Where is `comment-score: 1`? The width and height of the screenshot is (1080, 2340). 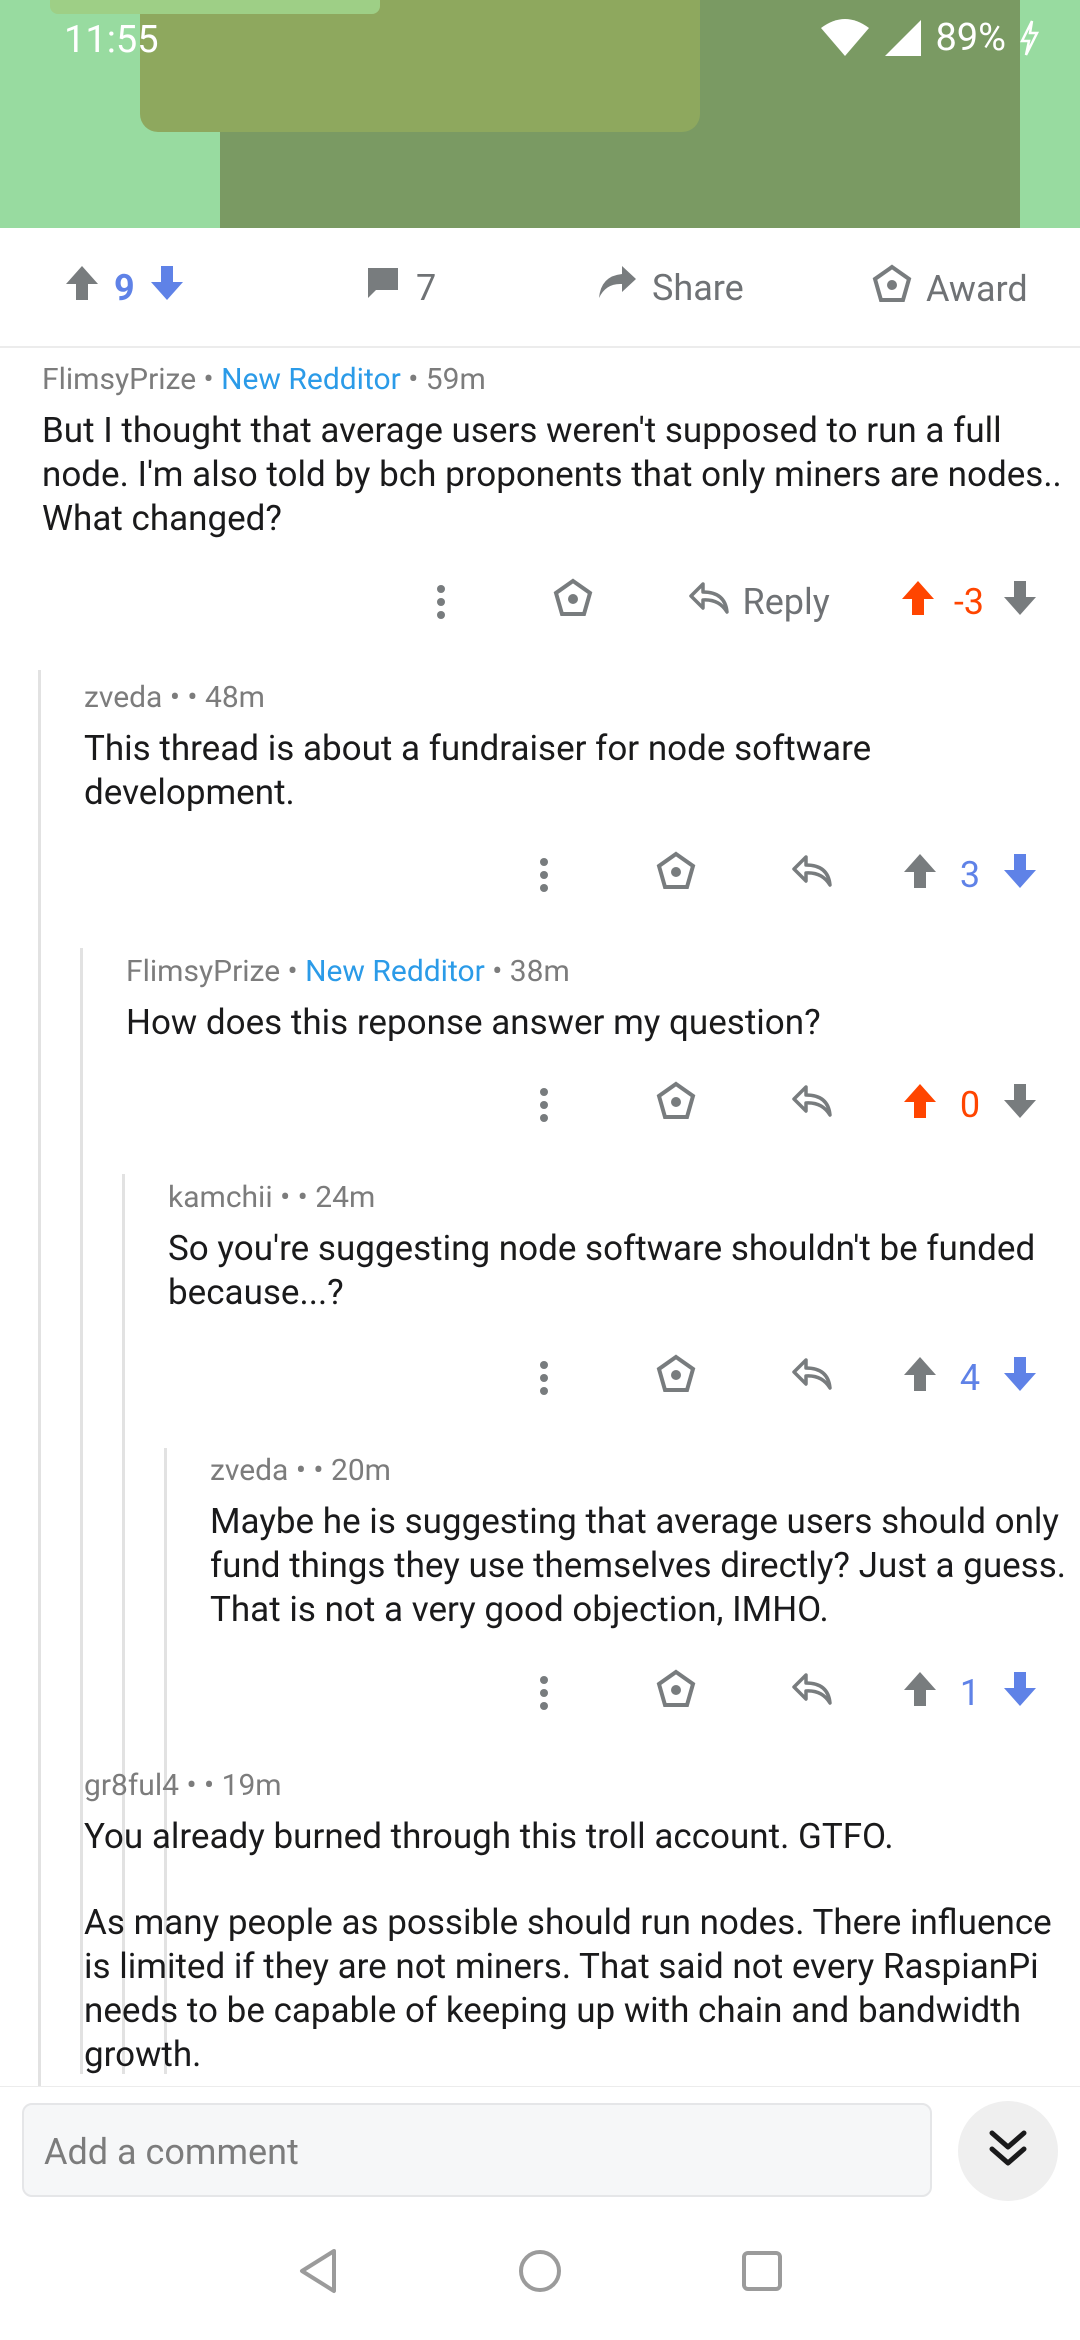 comment-score: 1 is located at coordinates (970, 1693).